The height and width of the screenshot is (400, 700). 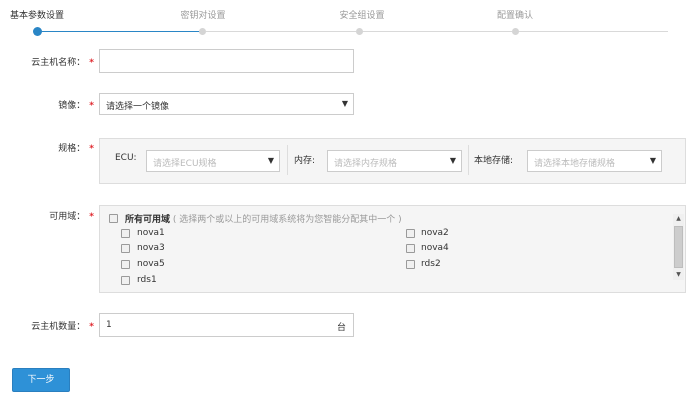 I want to click on step-dot-active, so click(x=37, y=31).